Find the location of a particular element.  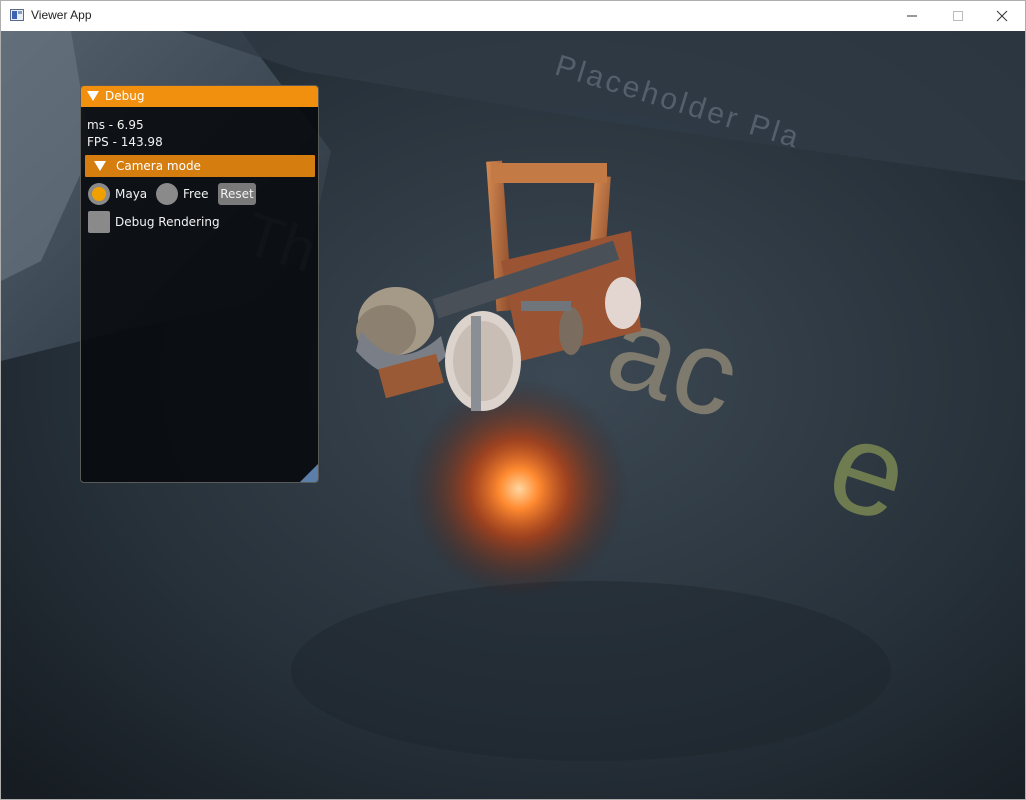

camera-mode-section: Camera mode is located at coordinates (200, 166).